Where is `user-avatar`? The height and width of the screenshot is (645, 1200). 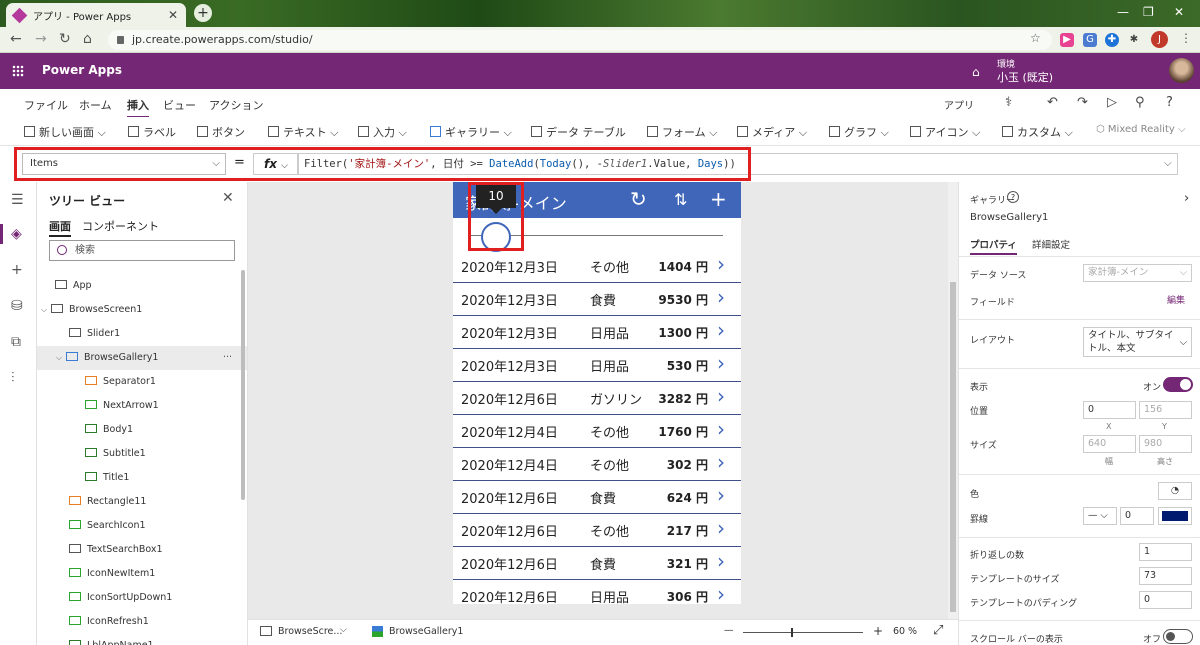
user-avatar is located at coordinates (1181, 70).